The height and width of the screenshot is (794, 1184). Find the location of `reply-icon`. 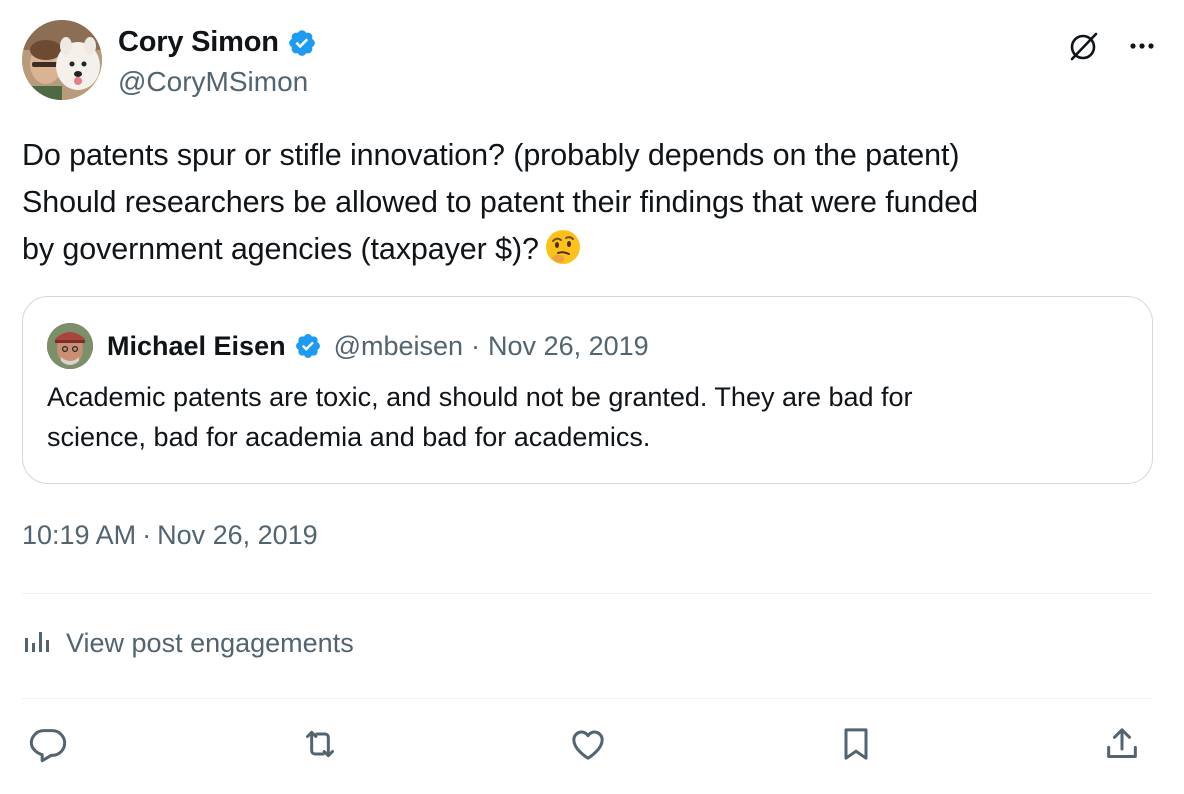

reply-icon is located at coordinates (48, 746).